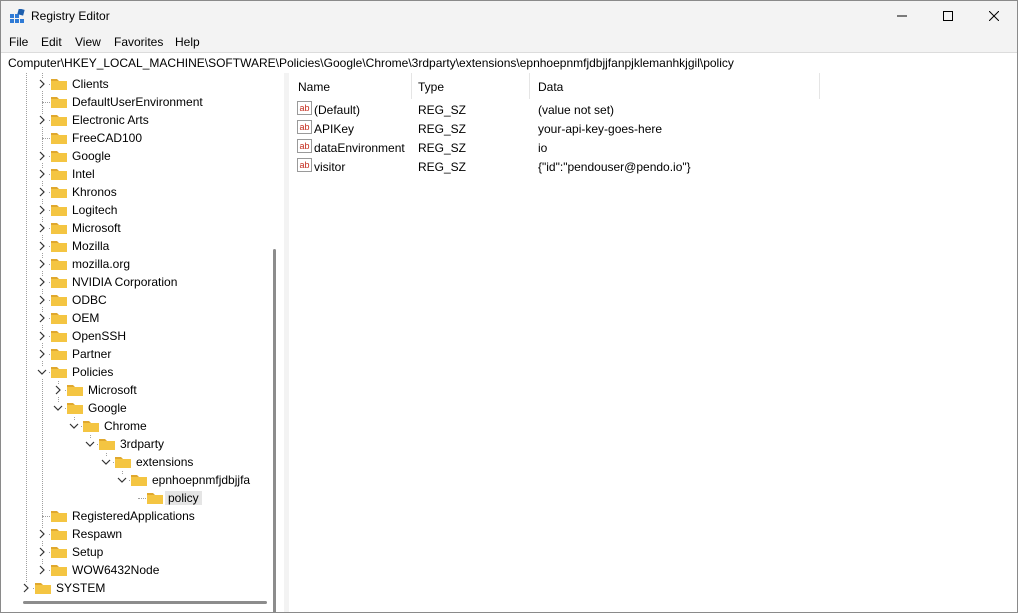  I want to click on tree-node-label: NVIDIA Corporation, so click(124, 282).